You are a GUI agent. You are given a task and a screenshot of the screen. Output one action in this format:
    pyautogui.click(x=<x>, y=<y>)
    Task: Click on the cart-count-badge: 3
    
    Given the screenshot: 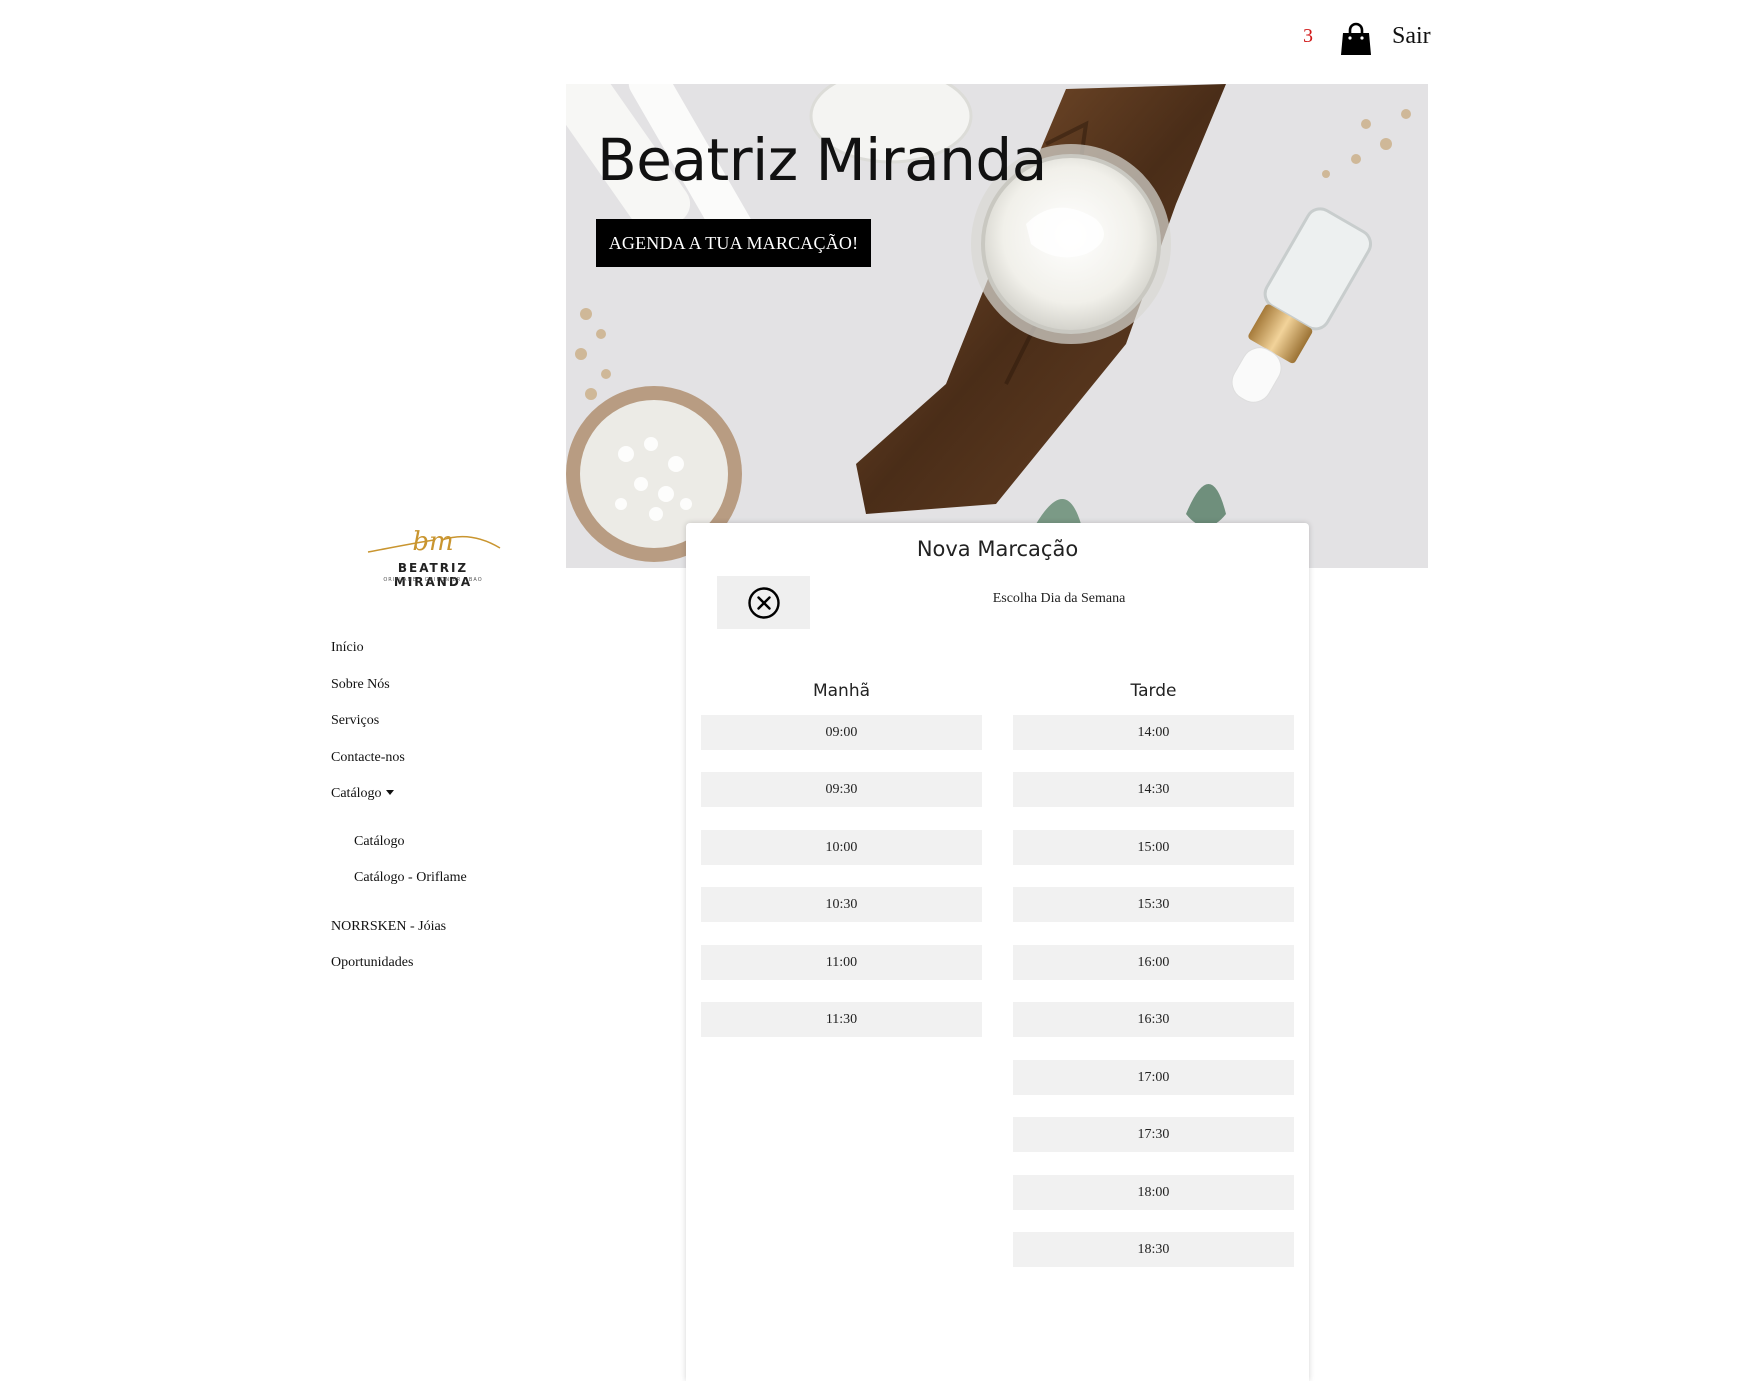 What is the action you would take?
    pyautogui.click(x=1308, y=36)
    